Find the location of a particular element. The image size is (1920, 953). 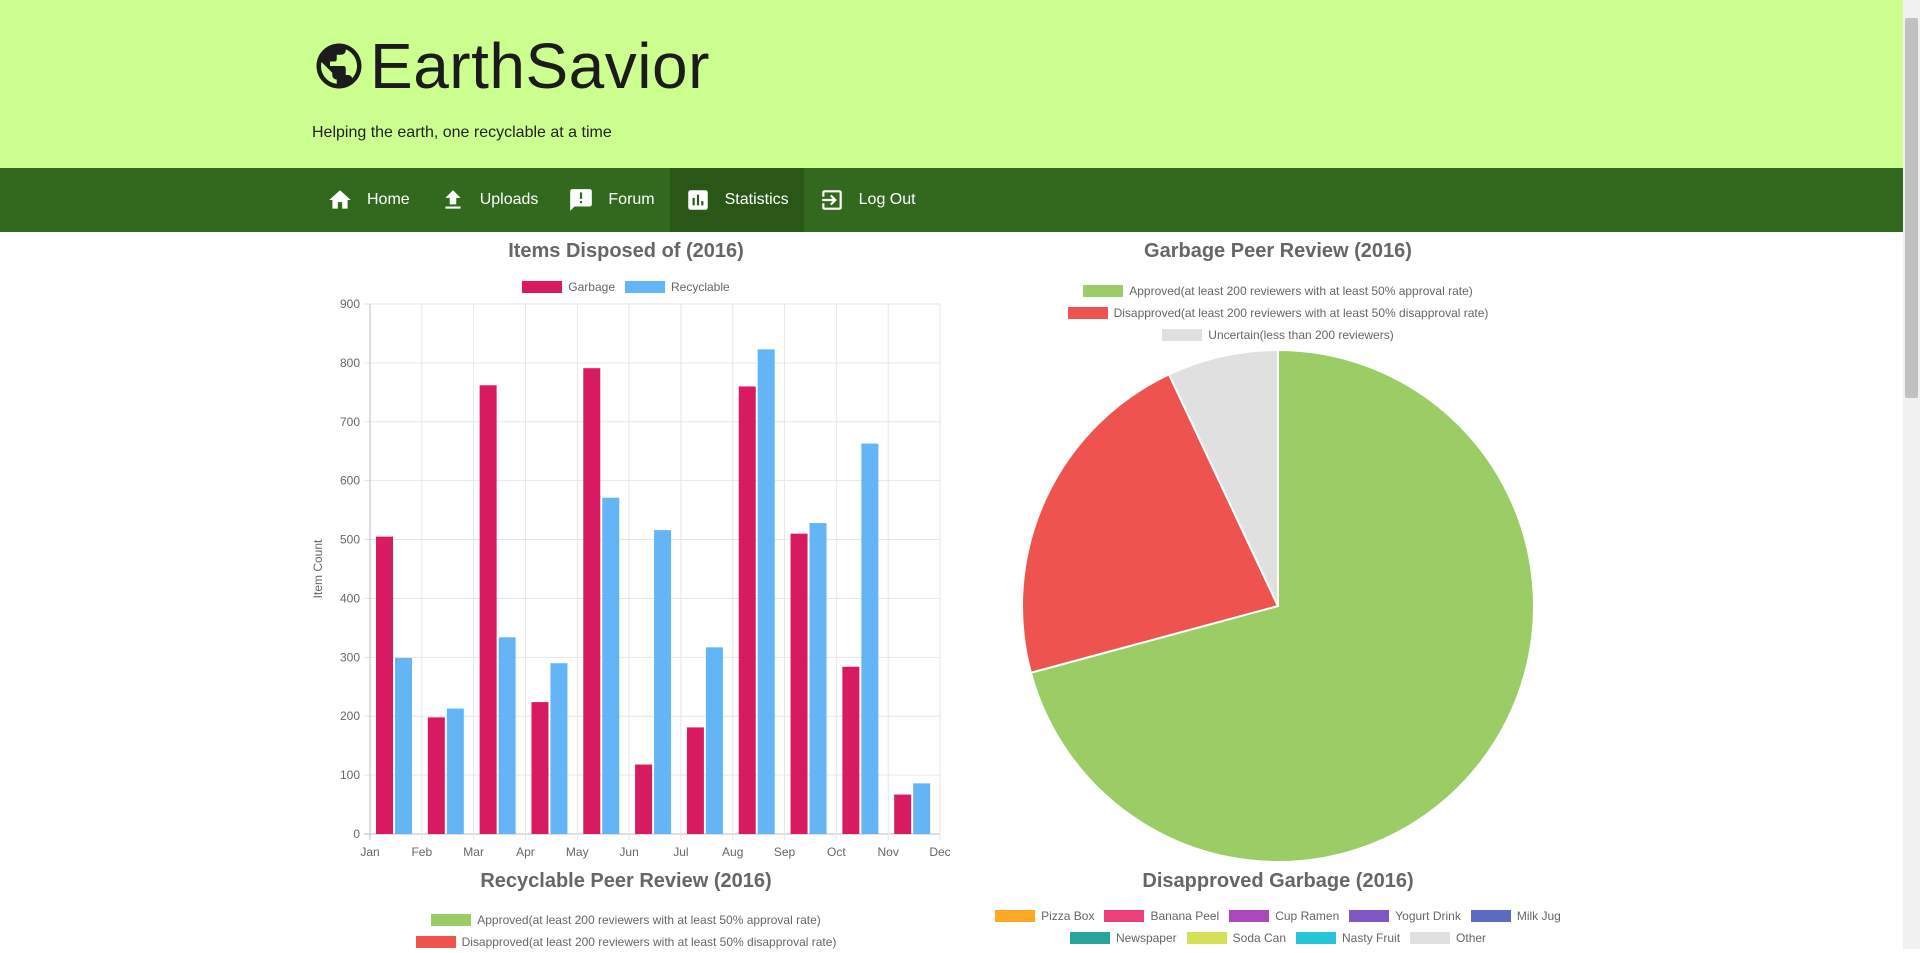

bar-recyclable-aug is located at coordinates (766, 591).